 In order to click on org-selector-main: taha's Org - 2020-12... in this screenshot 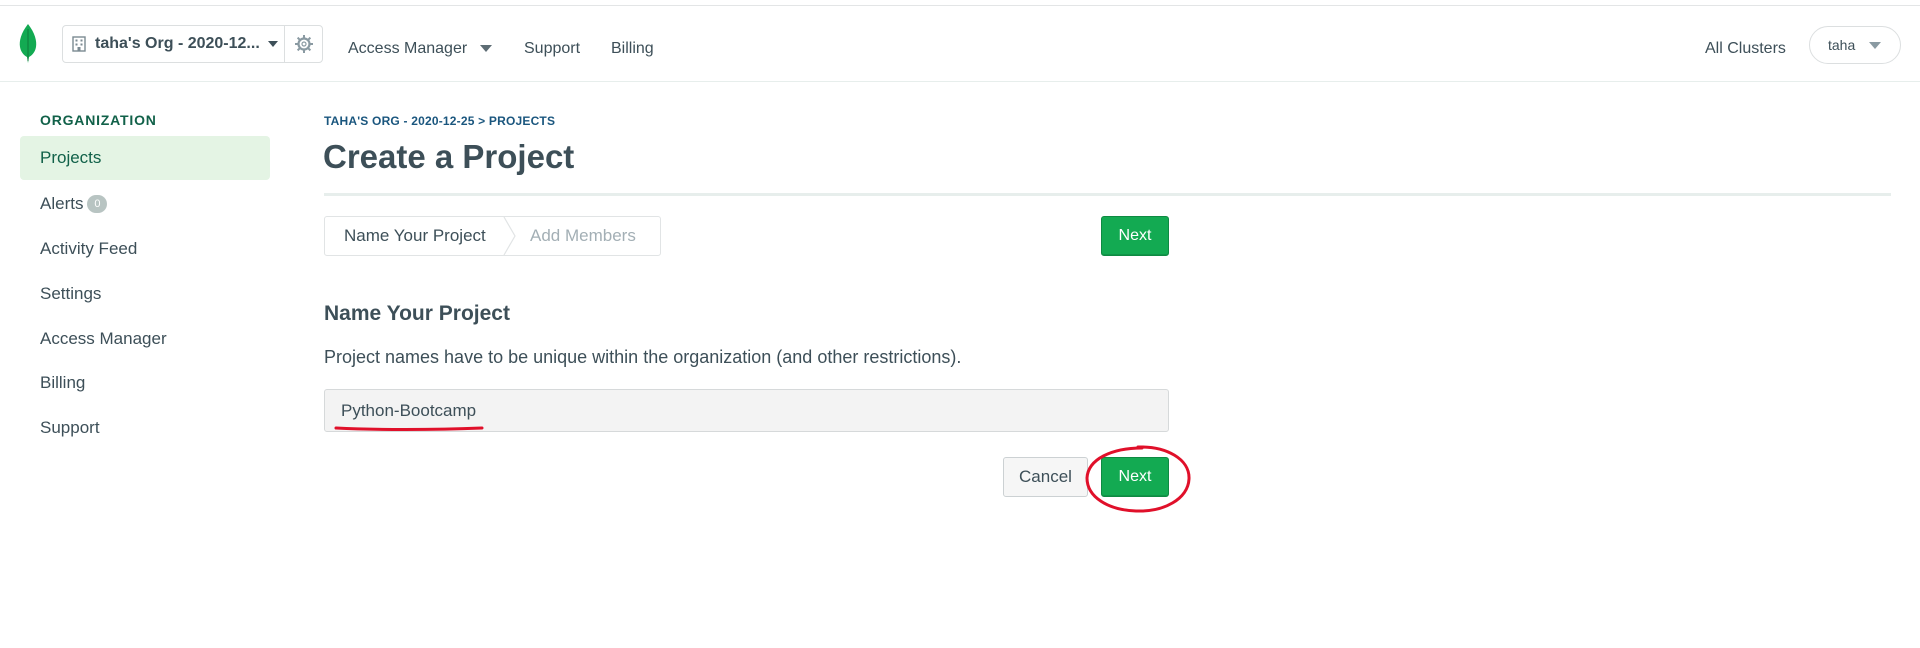, I will do `click(174, 44)`.